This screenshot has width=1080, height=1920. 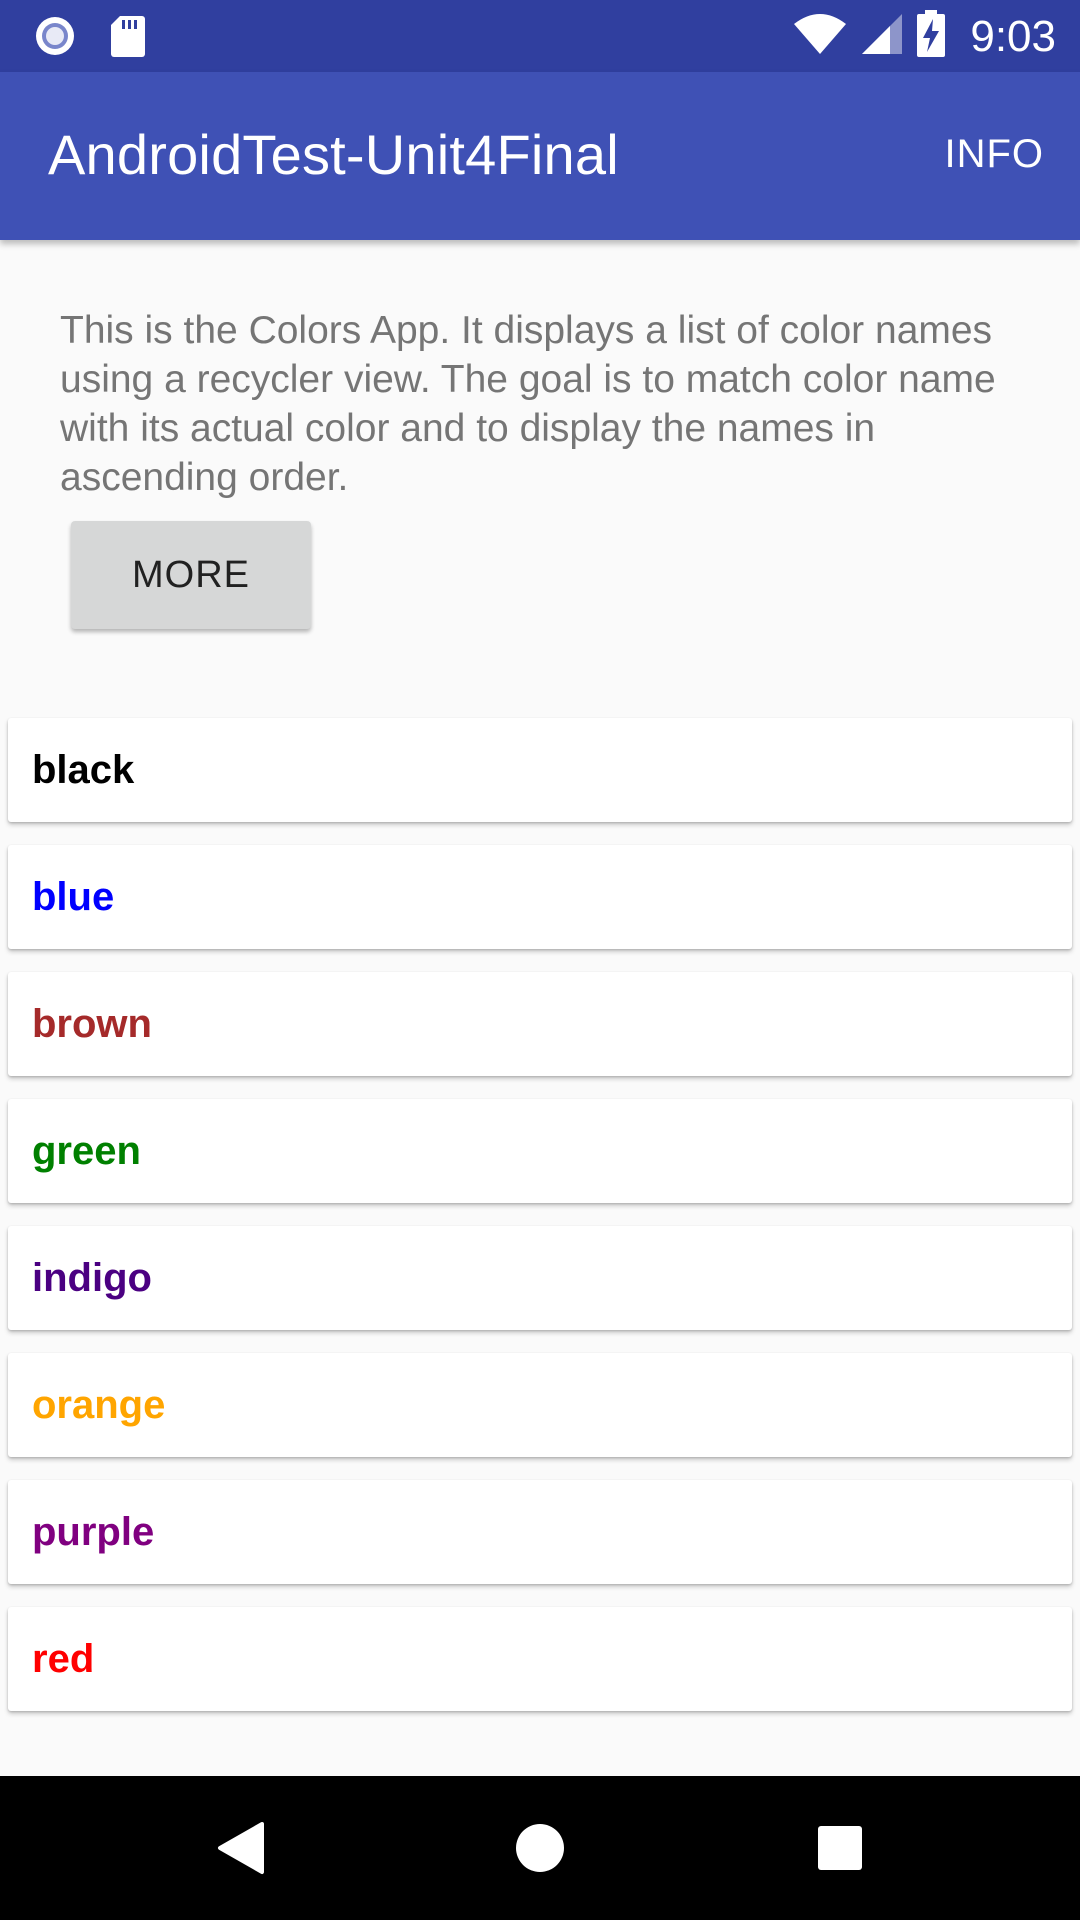 What do you see at coordinates (92, 1277) in the screenshot?
I see `color-name-label: indigo` at bounding box center [92, 1277].